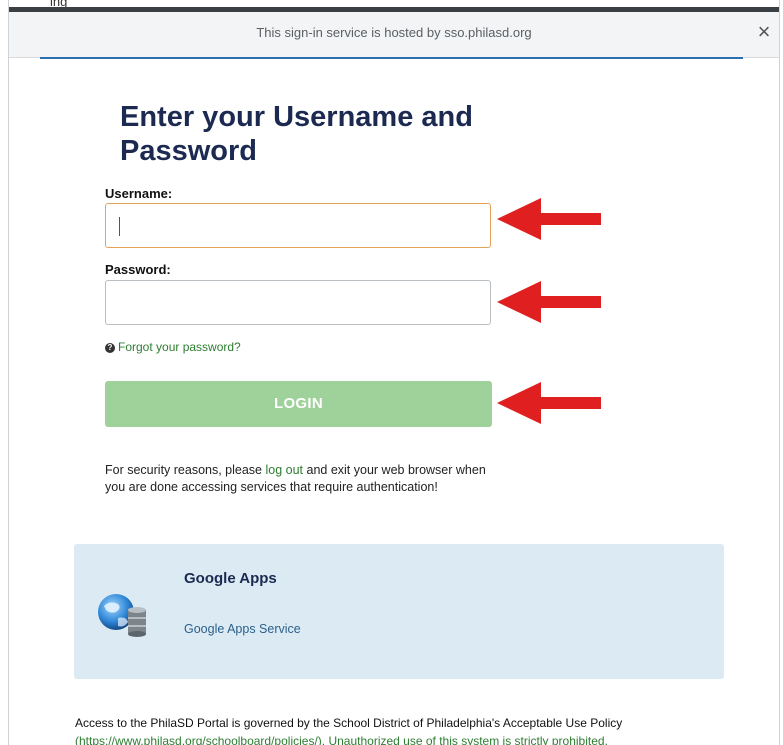 The image size is (783, 745). I want to click on right-frame-border, so click(781, 372).